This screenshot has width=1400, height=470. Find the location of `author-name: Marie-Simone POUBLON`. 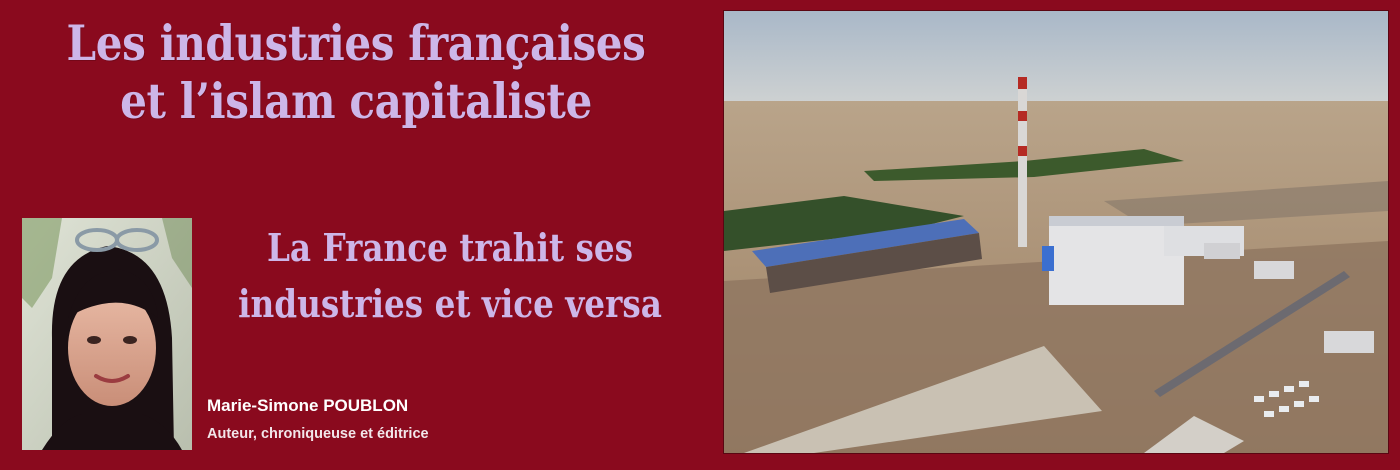

author-name: Marie-Simone POUBLON is located at coordinates (308, 405).